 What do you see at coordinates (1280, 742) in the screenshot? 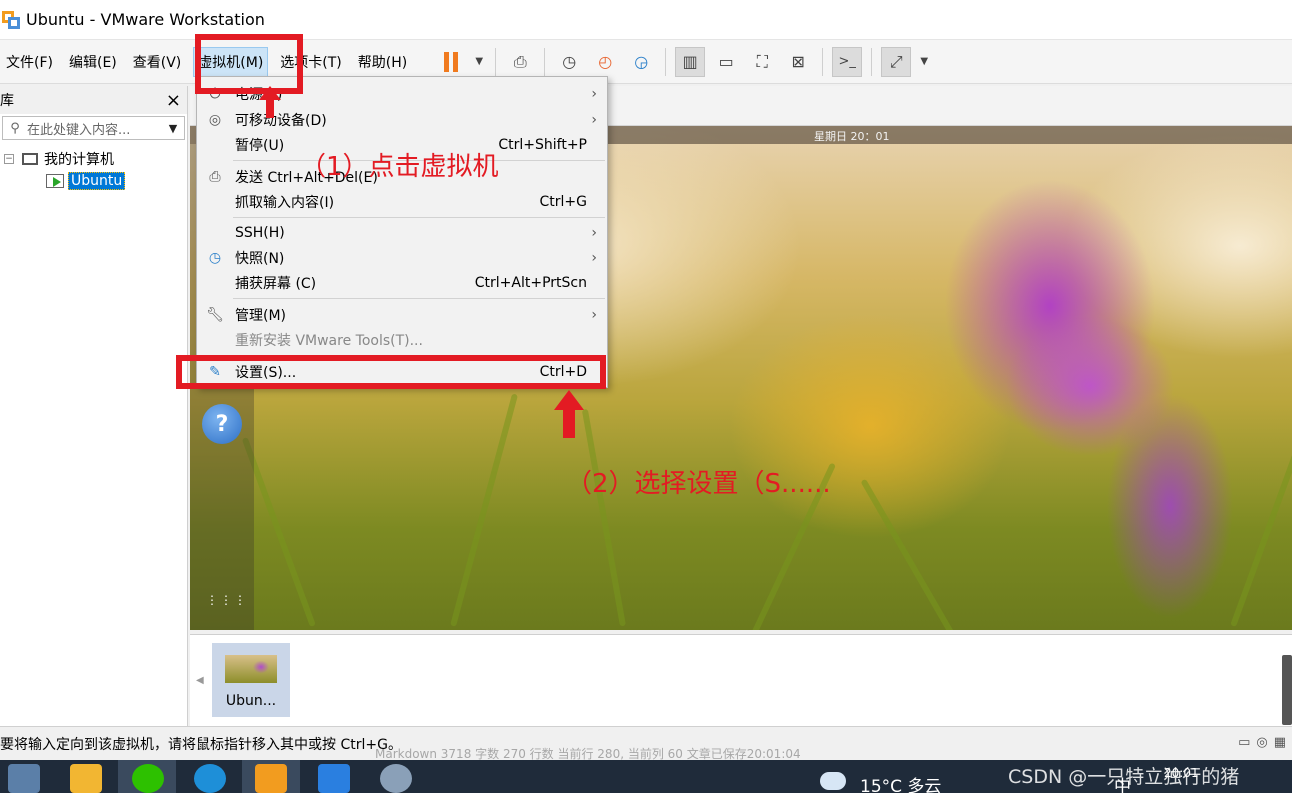
I see `network-icon: ▦` at bounding box center [1280, 742].